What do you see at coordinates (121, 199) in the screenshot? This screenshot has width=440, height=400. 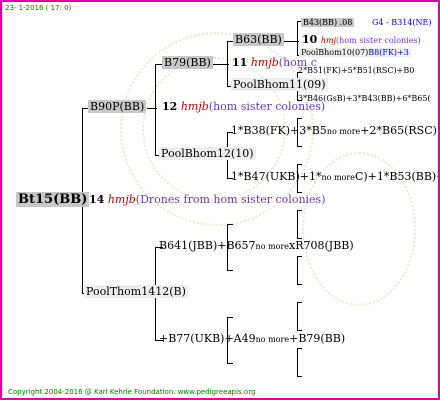 I see `root-hmjb: hmjb` at bounding box center [121, 199].